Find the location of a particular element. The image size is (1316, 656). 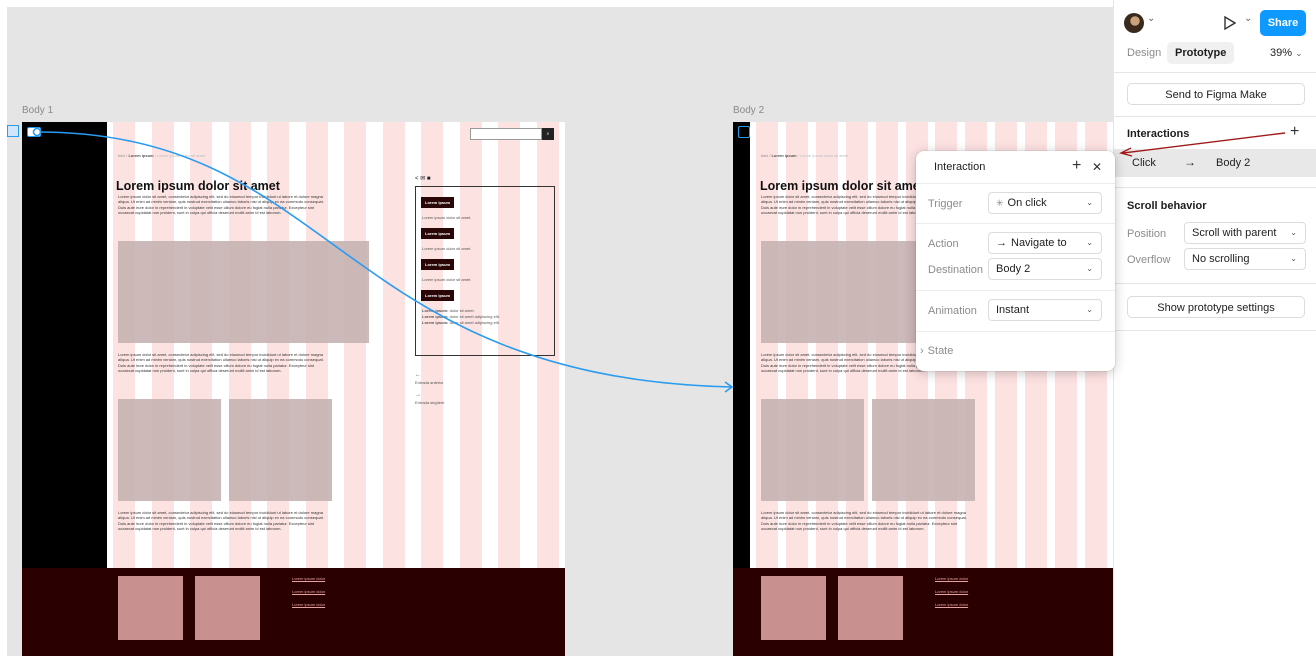

zoom-chevron-icon: ⌄ is located at coordinates (1299, 53).